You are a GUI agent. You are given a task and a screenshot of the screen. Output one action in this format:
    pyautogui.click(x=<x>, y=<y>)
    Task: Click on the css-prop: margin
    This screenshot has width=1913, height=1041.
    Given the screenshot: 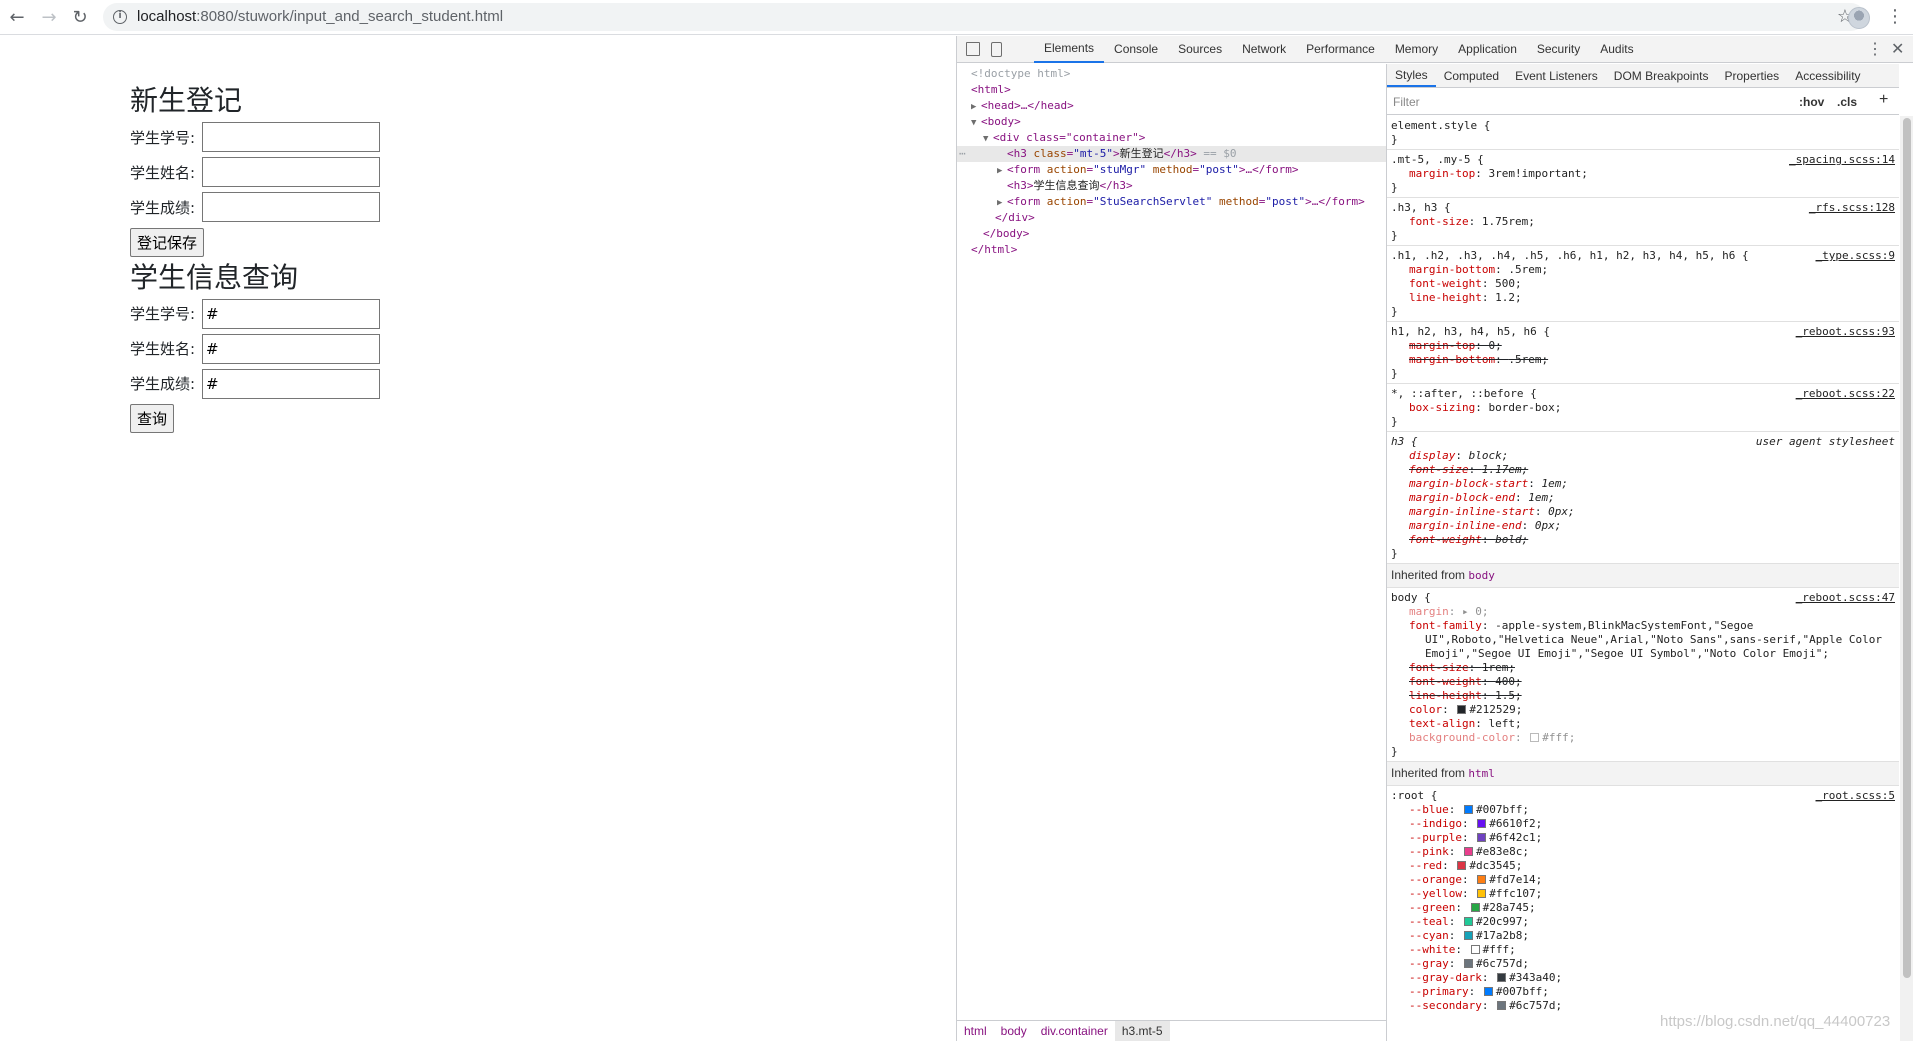 What is the action you would take?
    pyautogui.click(x=1429, y=611)
    